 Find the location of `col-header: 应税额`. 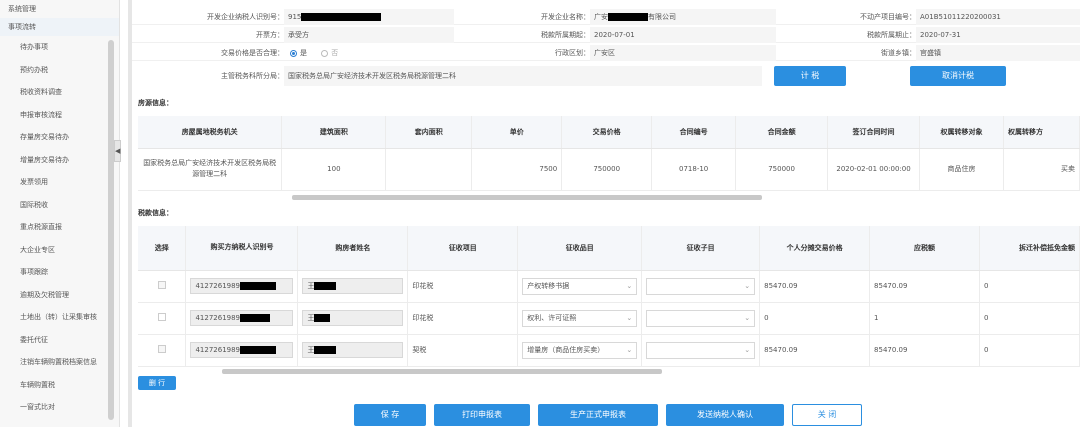

col-header: 应税额 is located at coordinates (924, 248).